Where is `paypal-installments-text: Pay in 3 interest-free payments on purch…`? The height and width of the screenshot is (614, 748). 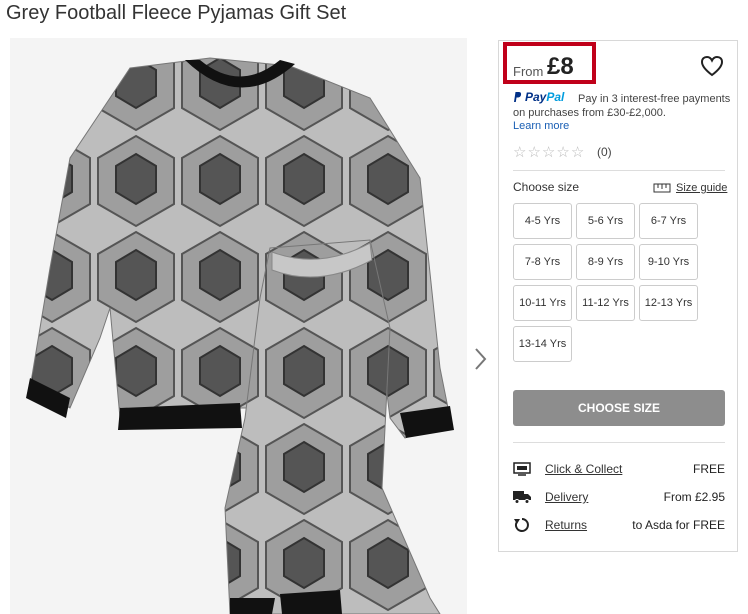
paypal-installments-text: Pay in 3 interest-free payments on purch… is located at coordinates (622, 106).